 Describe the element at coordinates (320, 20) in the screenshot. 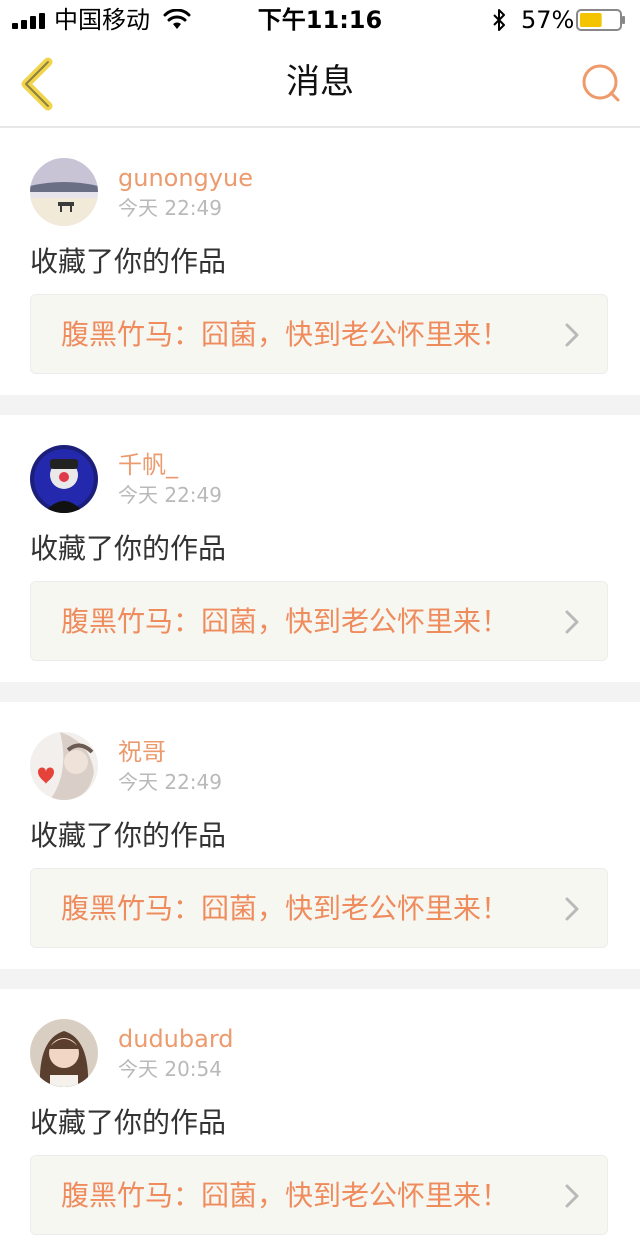

I see `status-bar: 中国移动 下午11:16 57%` at that location.